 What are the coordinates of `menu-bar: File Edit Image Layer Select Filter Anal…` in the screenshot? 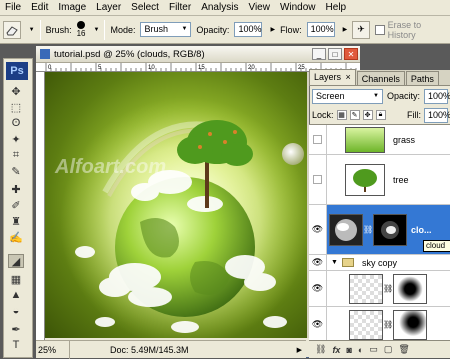 It's located at (225, 8).